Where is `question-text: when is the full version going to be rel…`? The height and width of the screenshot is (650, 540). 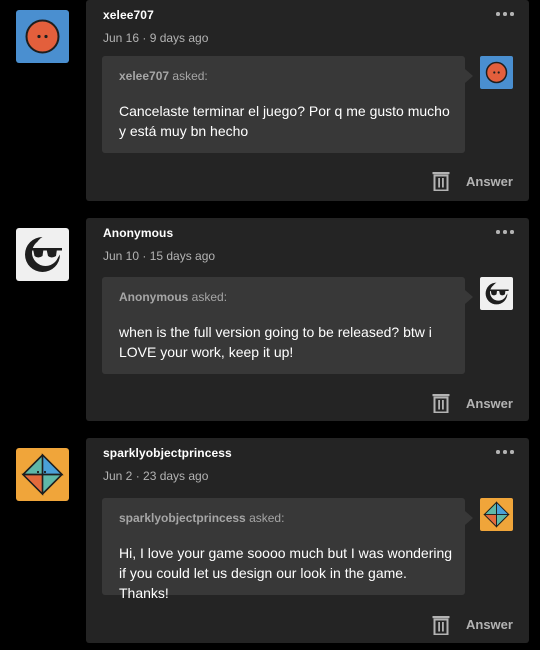 question-text: when is the full version going to be rel… is located at coordinates (275, 342).